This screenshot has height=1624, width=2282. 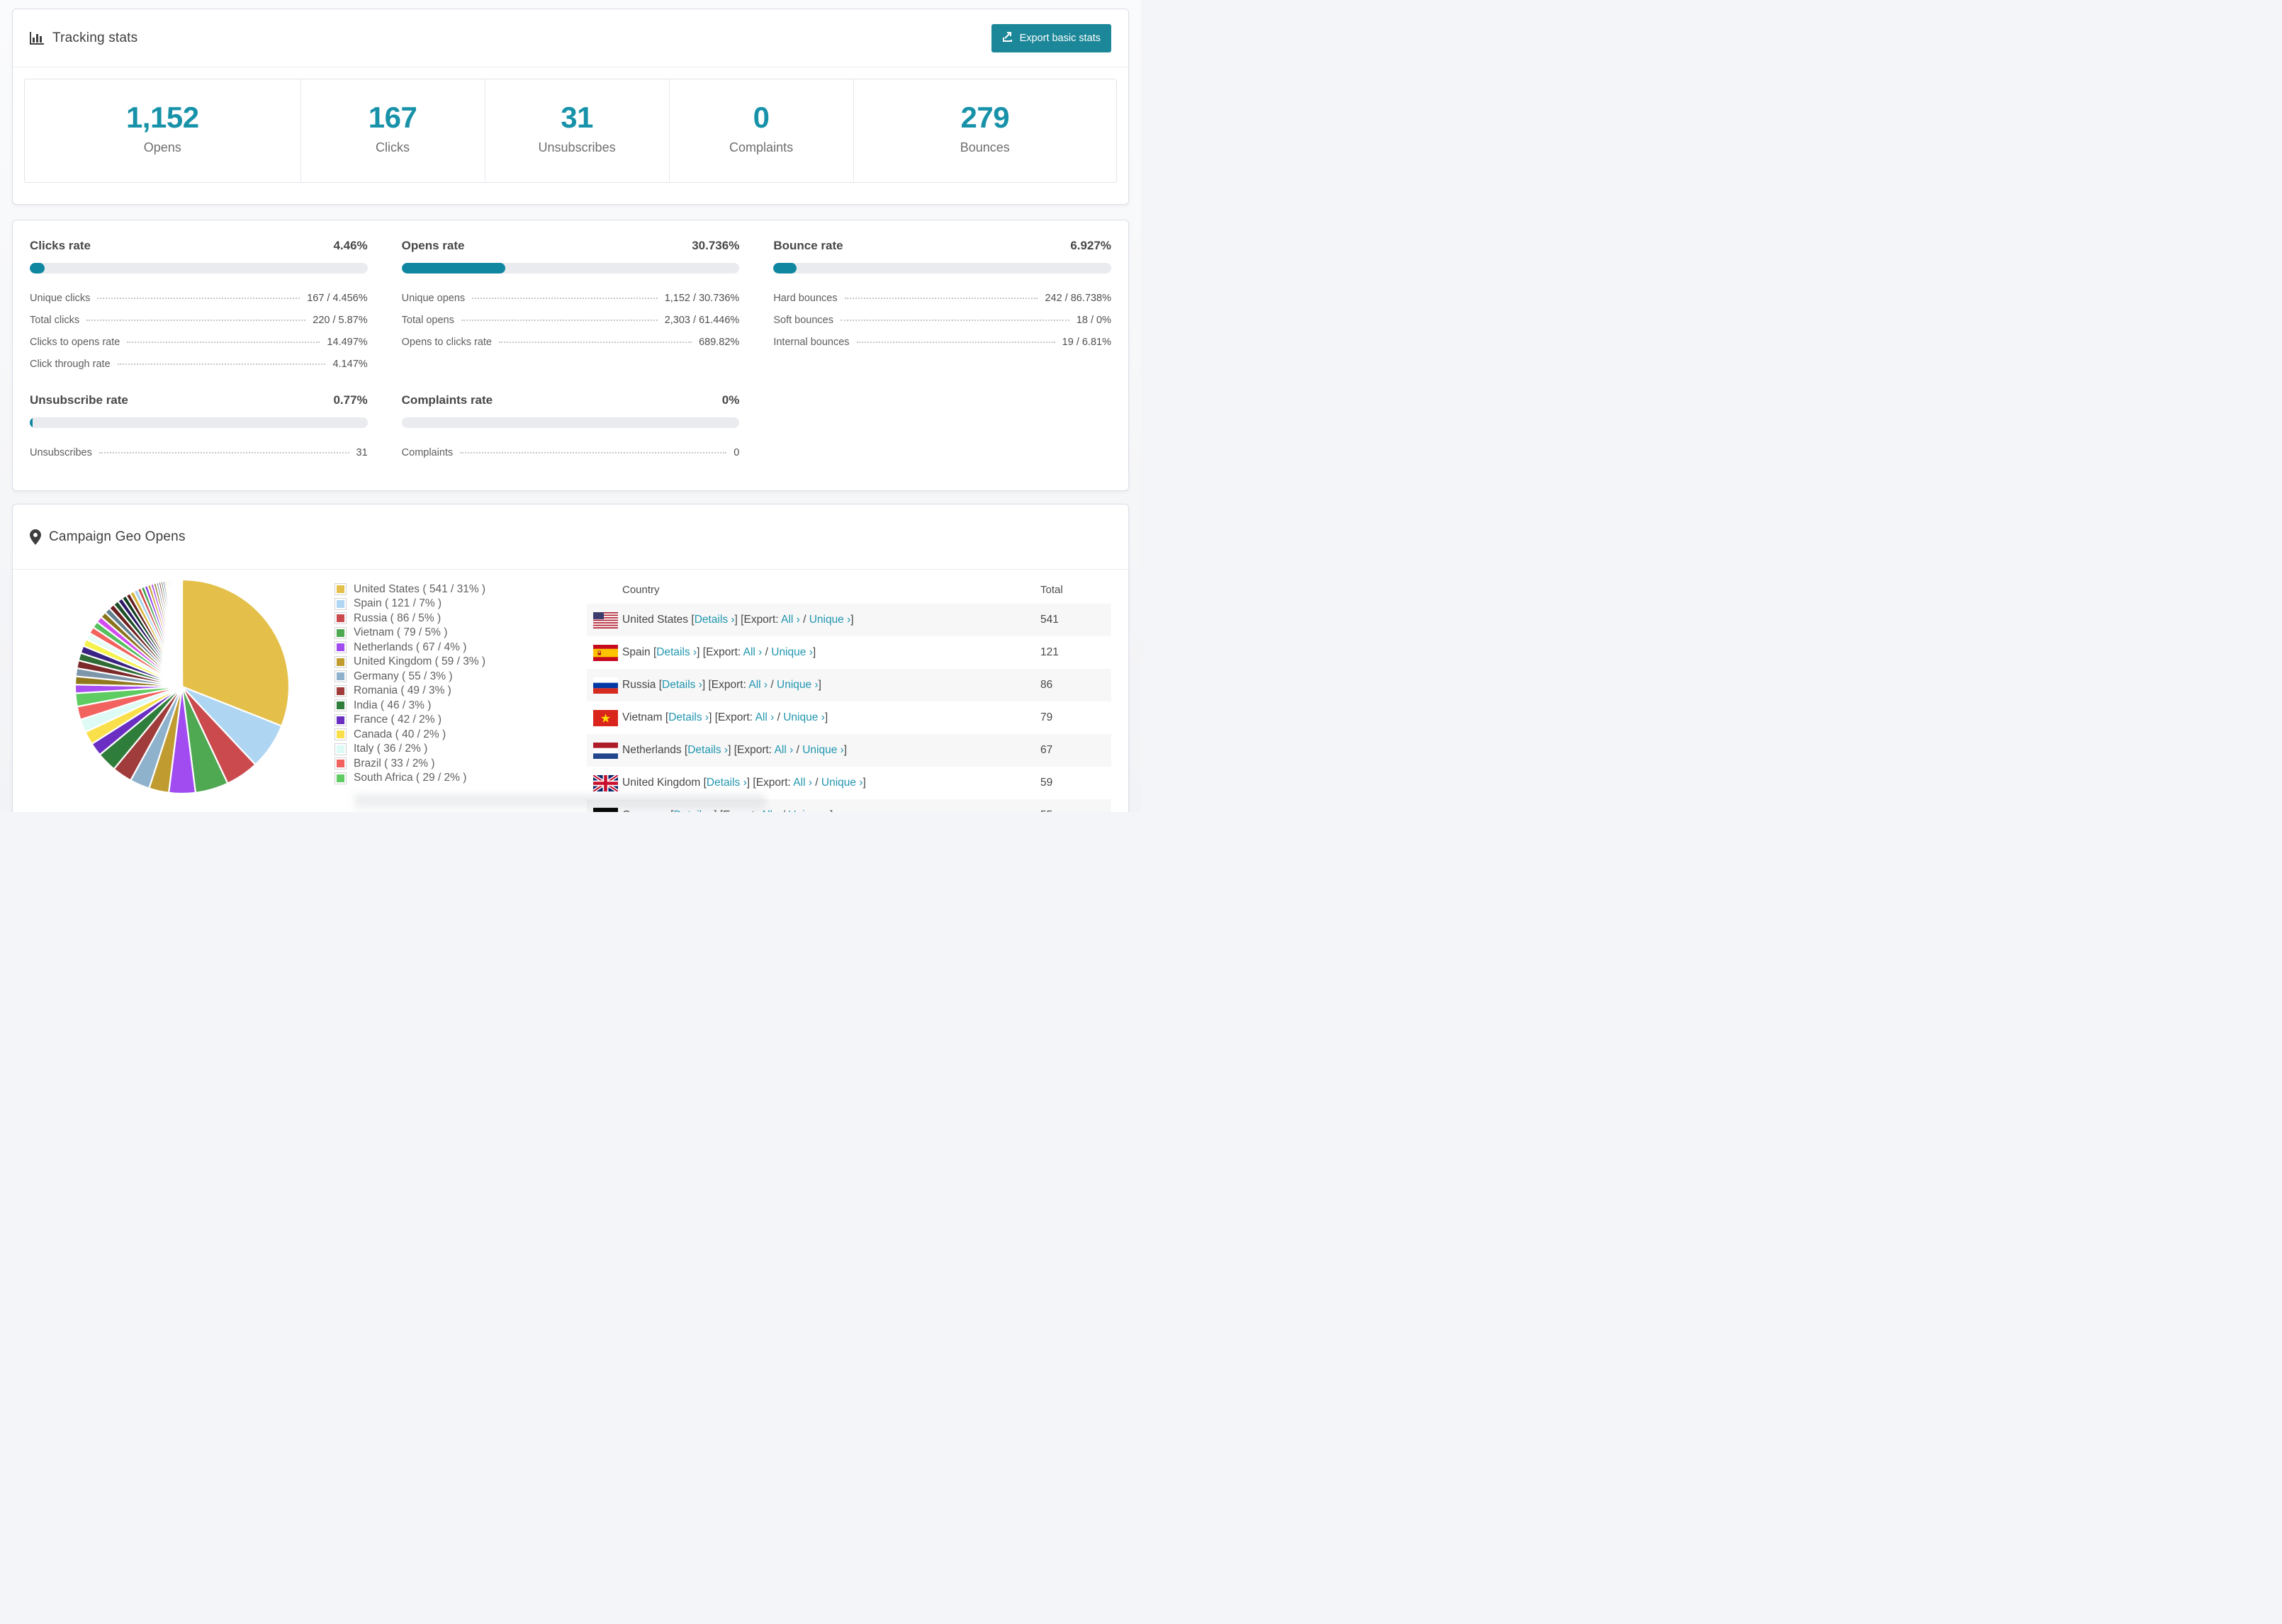 What do you see at coordinates (461, 647) in the screenshot?
I see `legend-item-netherlands: Netherlands ( 67 / 4% )` at bounding box center [461, 647].